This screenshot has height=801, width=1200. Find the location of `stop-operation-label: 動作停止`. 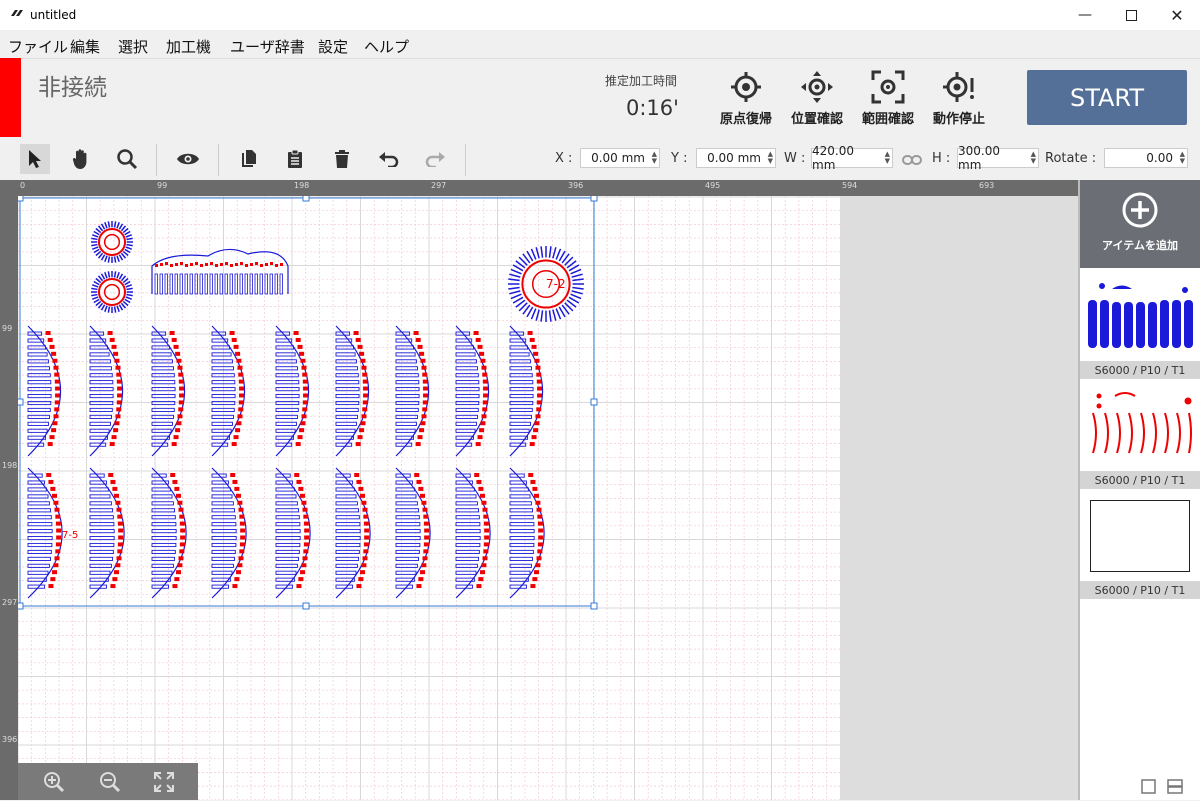

stop-operation-label: 動作停止 is located at coordinates (958, 119).